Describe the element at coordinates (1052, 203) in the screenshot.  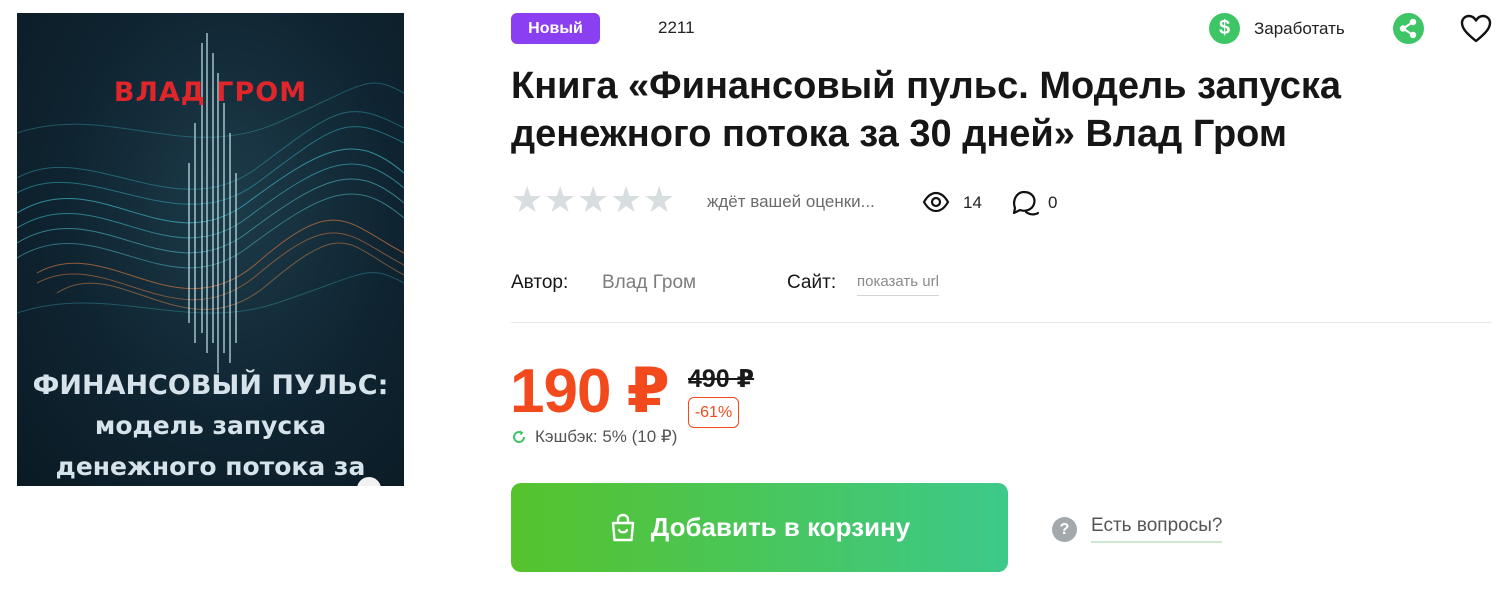
I see `comments-count: 0` at that location.